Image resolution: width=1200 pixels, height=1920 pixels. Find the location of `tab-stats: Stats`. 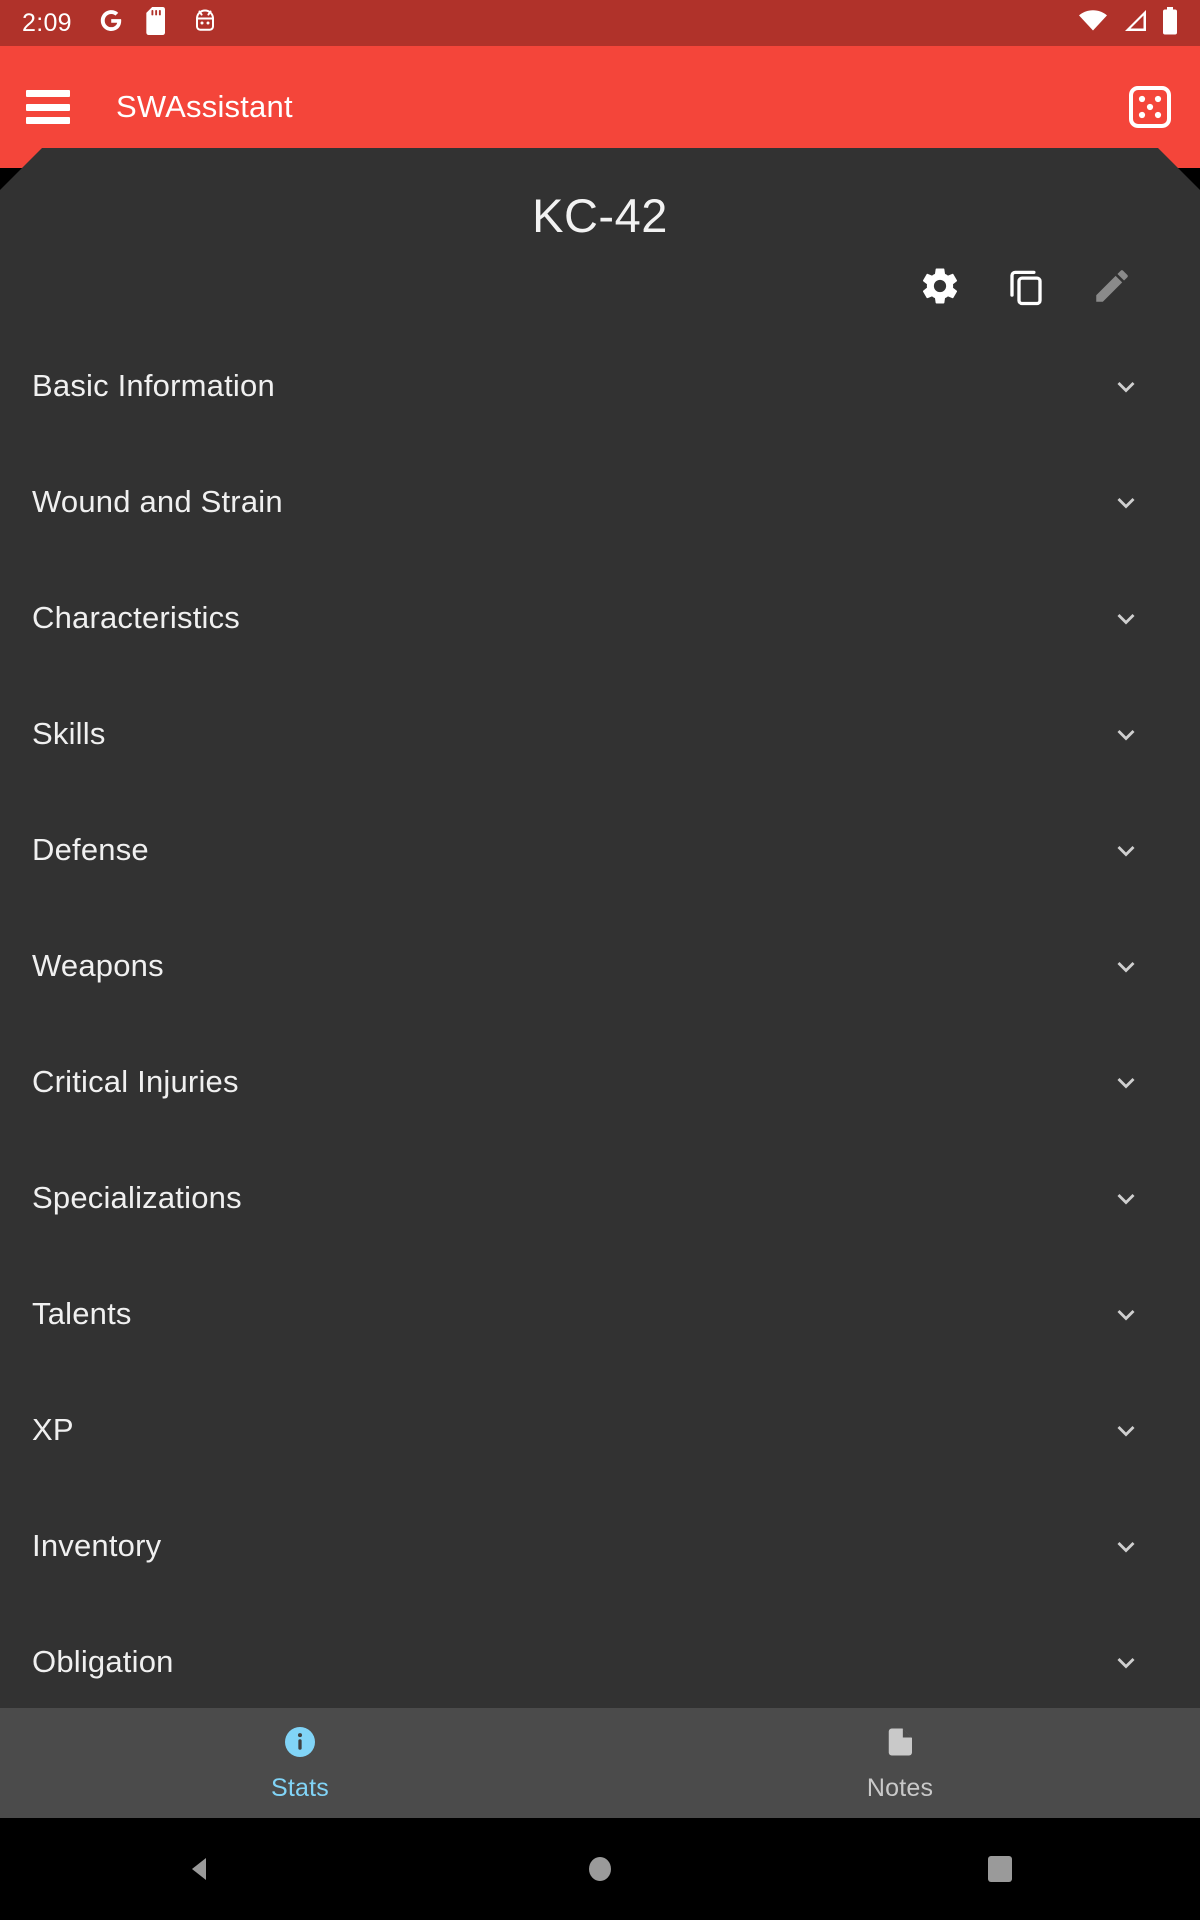

tab-stats: Stats is located at coordinates (300, 1763).